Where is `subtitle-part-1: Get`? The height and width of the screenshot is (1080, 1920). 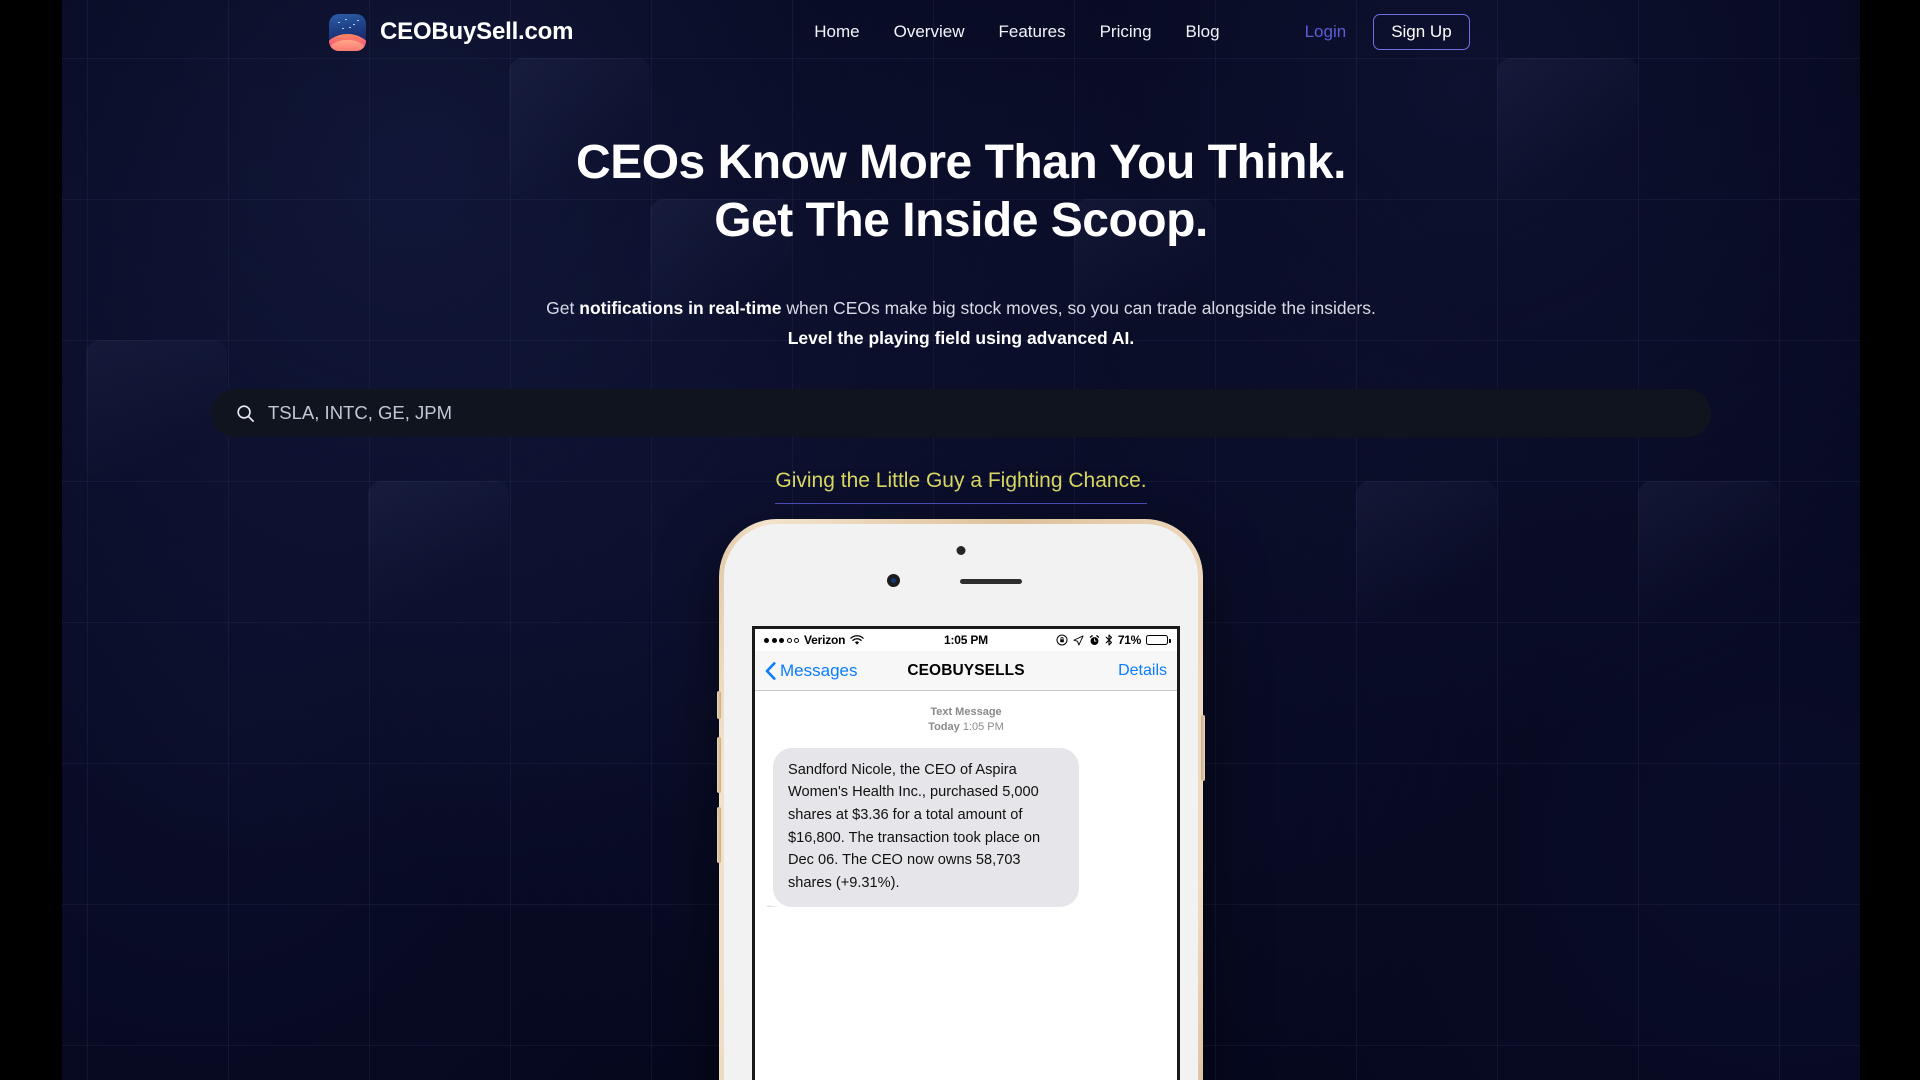 subtitle-part-1: Get is located at coordinates (563, 308).